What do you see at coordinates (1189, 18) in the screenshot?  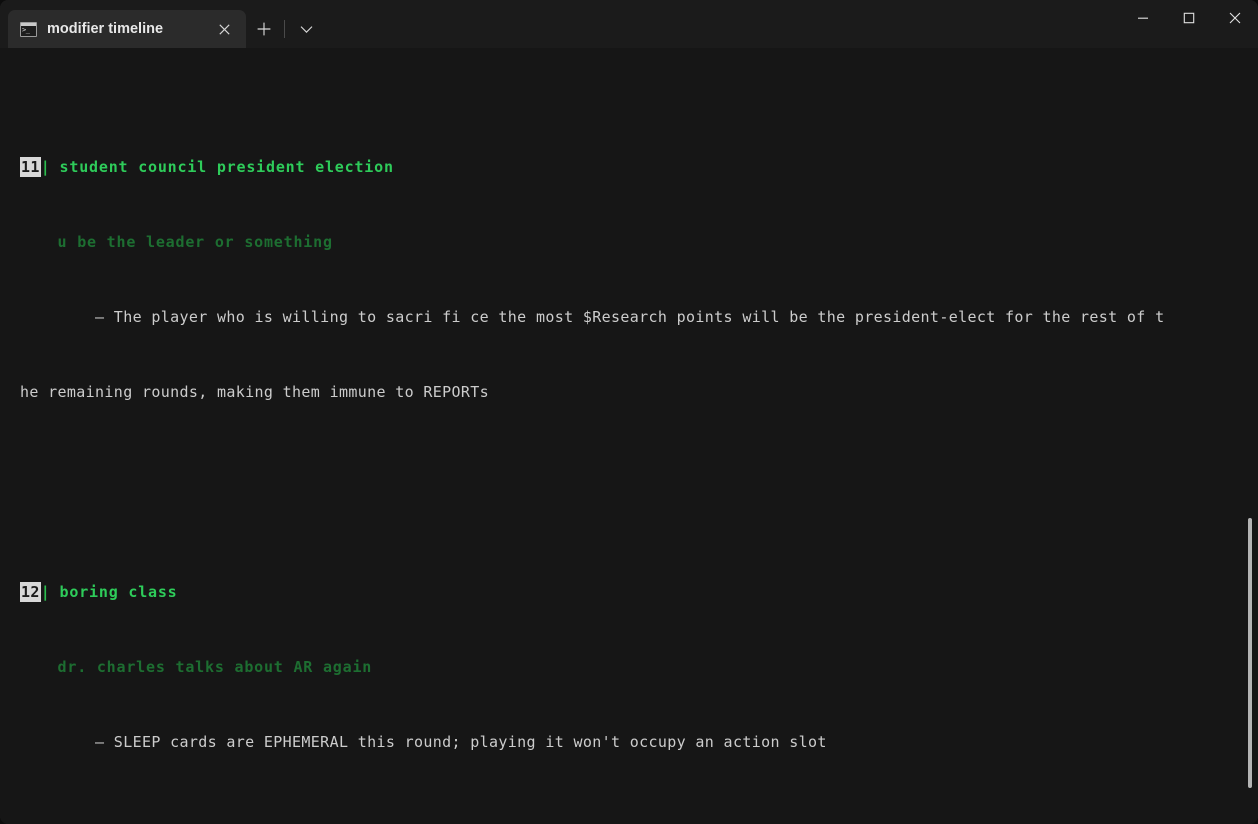 I see `maximize-button` at bounding box center [1189, 18].